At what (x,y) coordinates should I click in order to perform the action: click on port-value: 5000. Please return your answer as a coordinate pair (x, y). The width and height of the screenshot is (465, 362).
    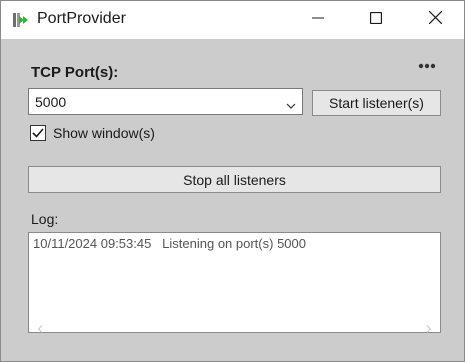
    Looking at the image, I should click on (50, 102).